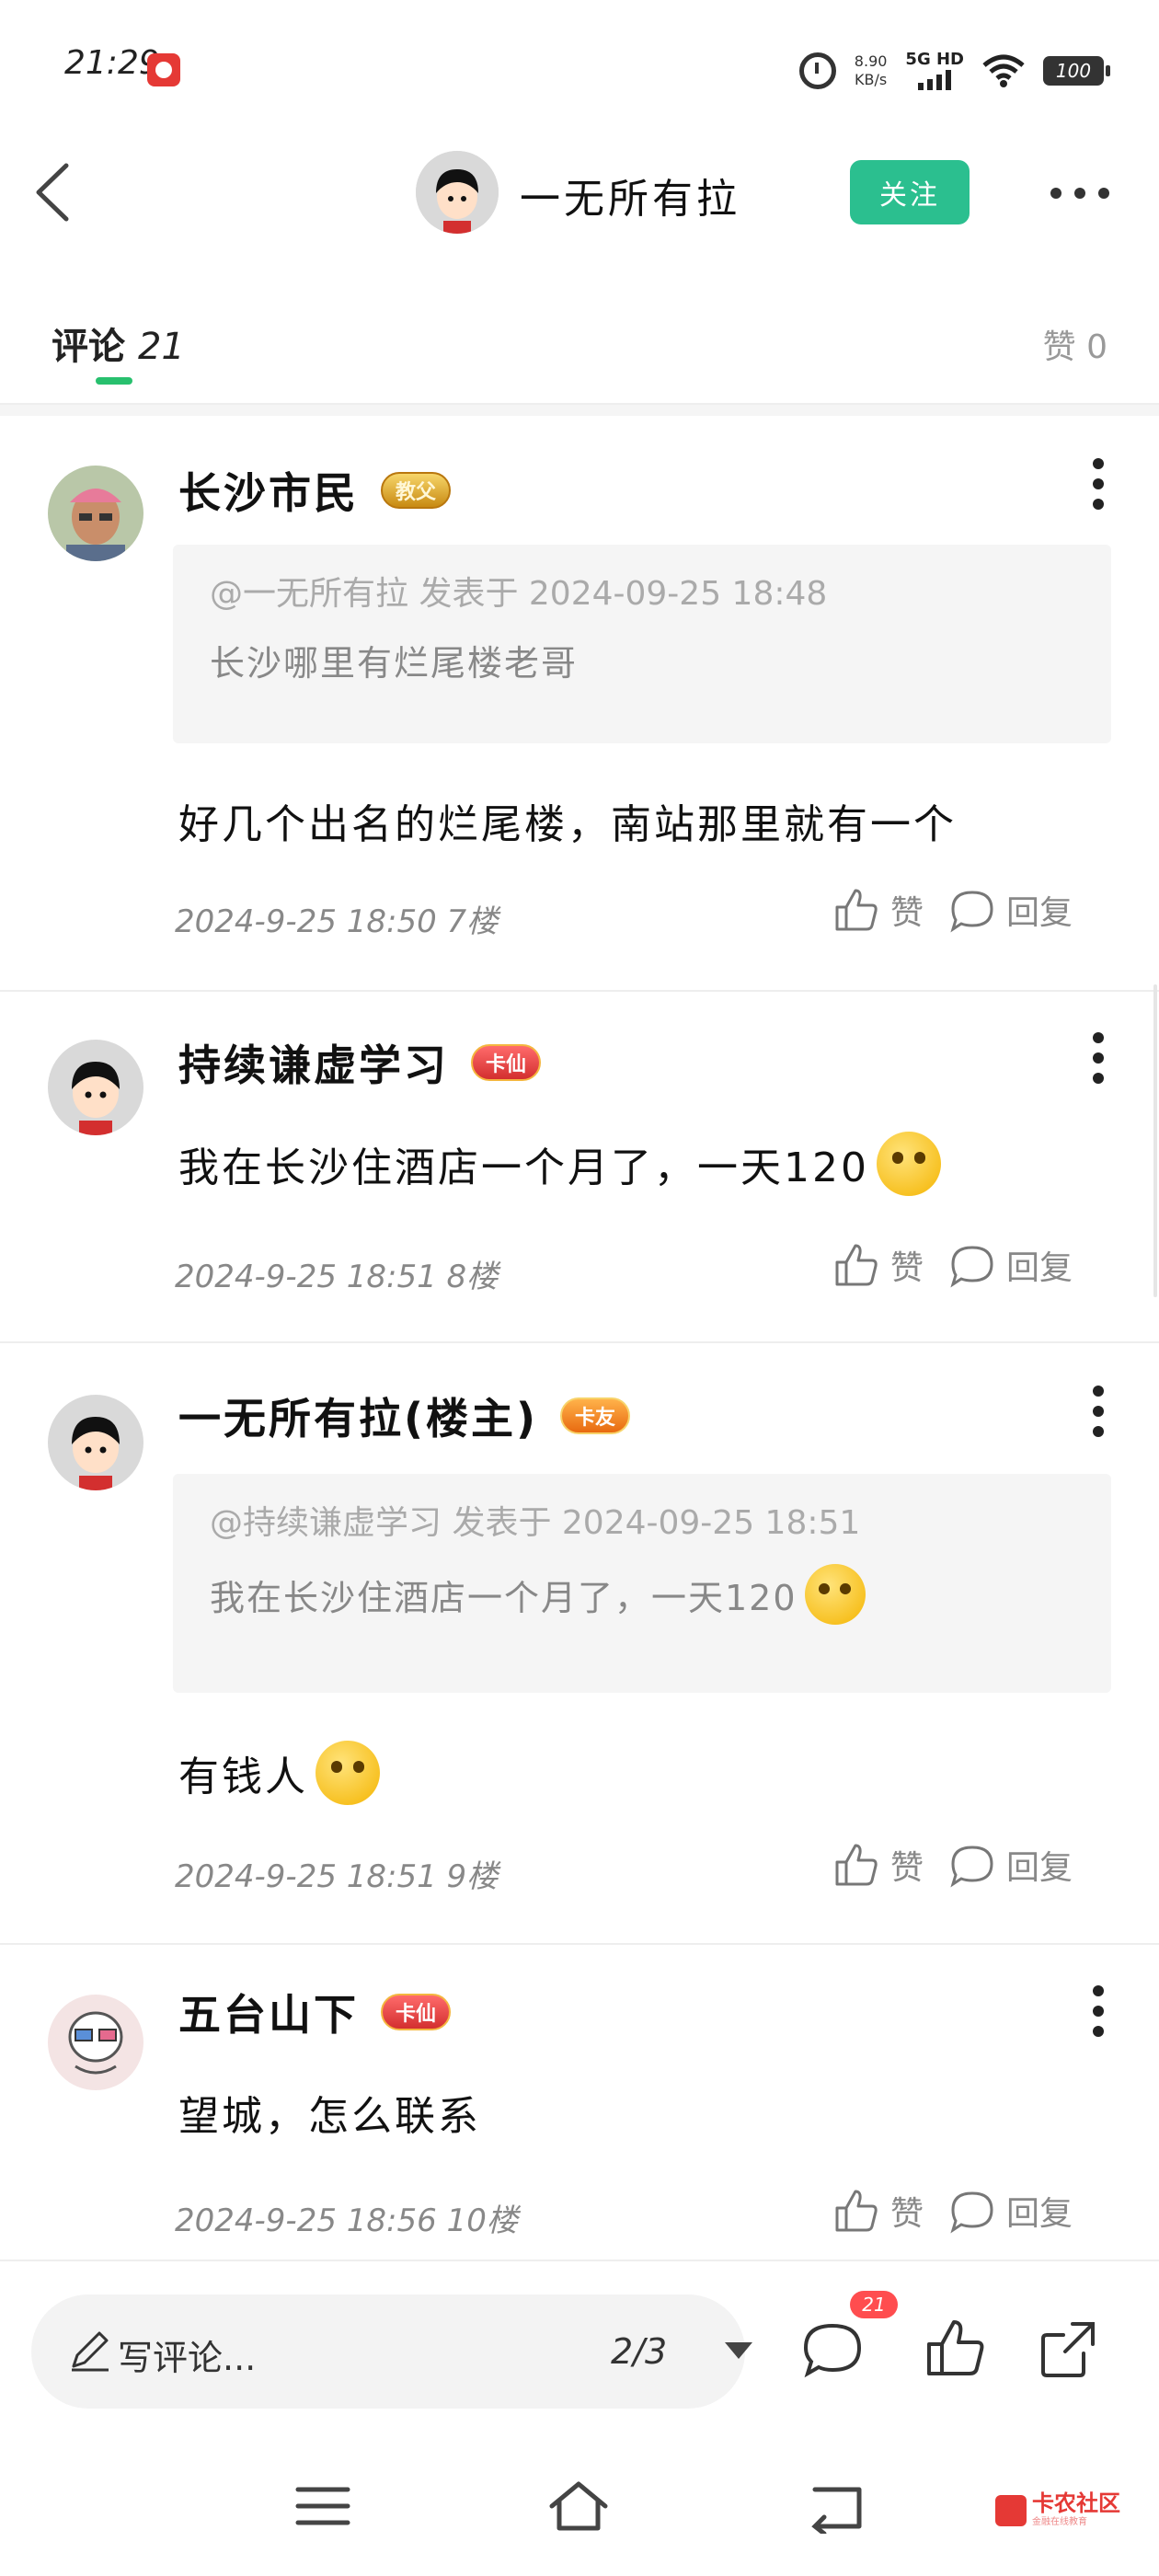  What do you see at coordinates (1003, 70) in the screenshot?
I see `wifi-icon` at bounding box center [1003, 70].